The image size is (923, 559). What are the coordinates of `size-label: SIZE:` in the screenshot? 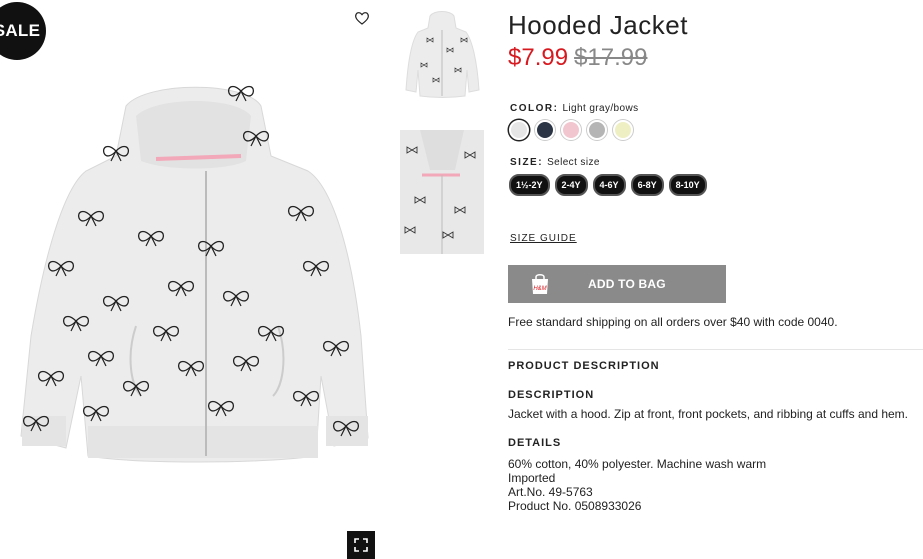 It's located at (527, 162).